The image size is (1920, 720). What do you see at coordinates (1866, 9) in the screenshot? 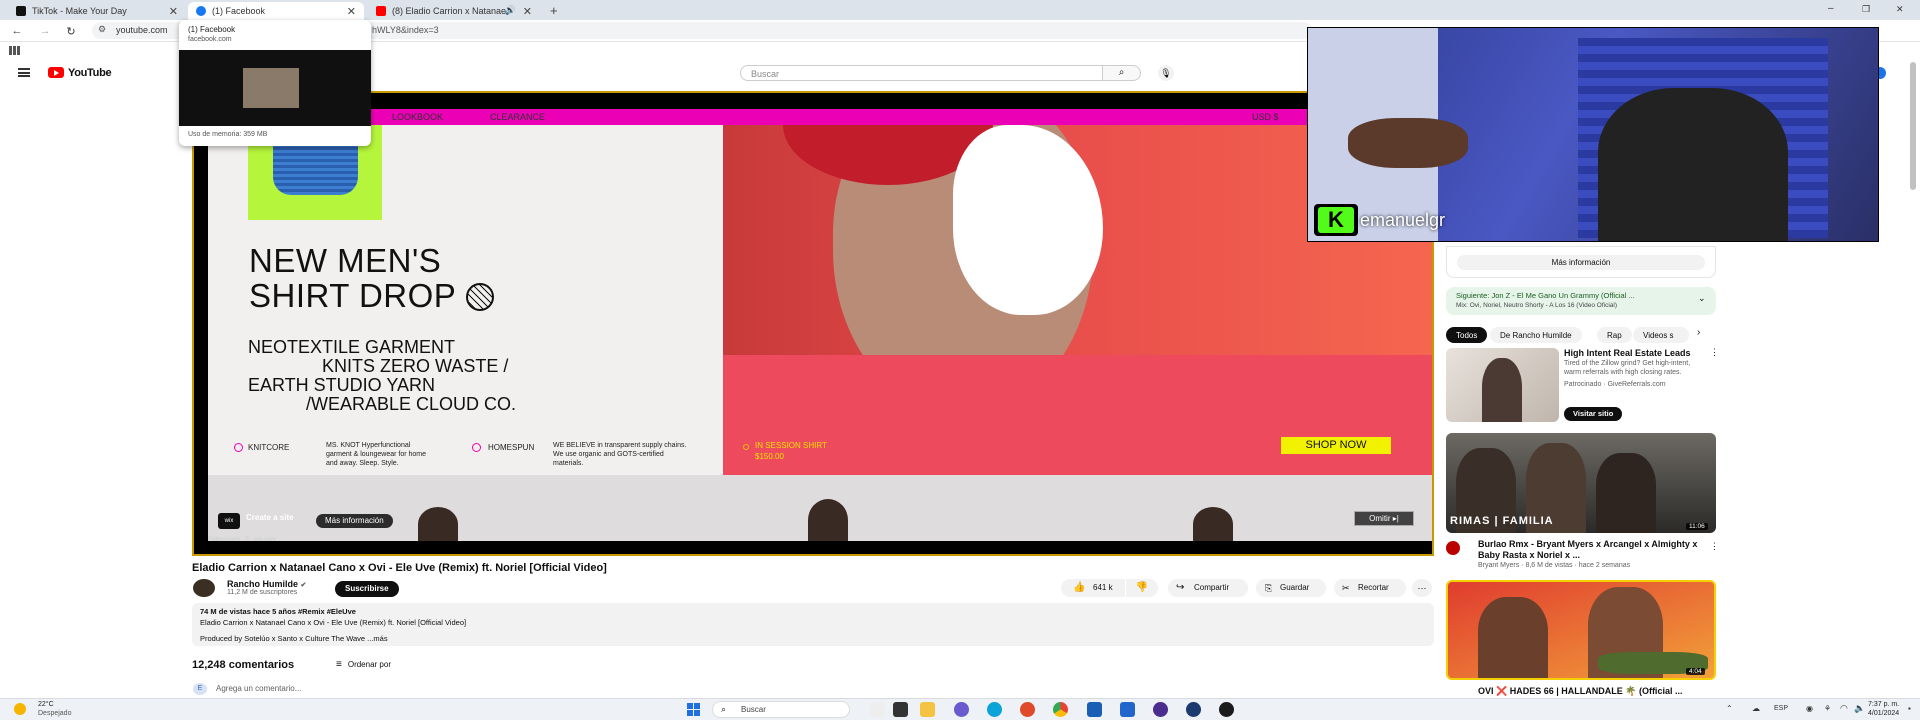
I see `maximize-button: ❐` at bounding box center [1866, 9].